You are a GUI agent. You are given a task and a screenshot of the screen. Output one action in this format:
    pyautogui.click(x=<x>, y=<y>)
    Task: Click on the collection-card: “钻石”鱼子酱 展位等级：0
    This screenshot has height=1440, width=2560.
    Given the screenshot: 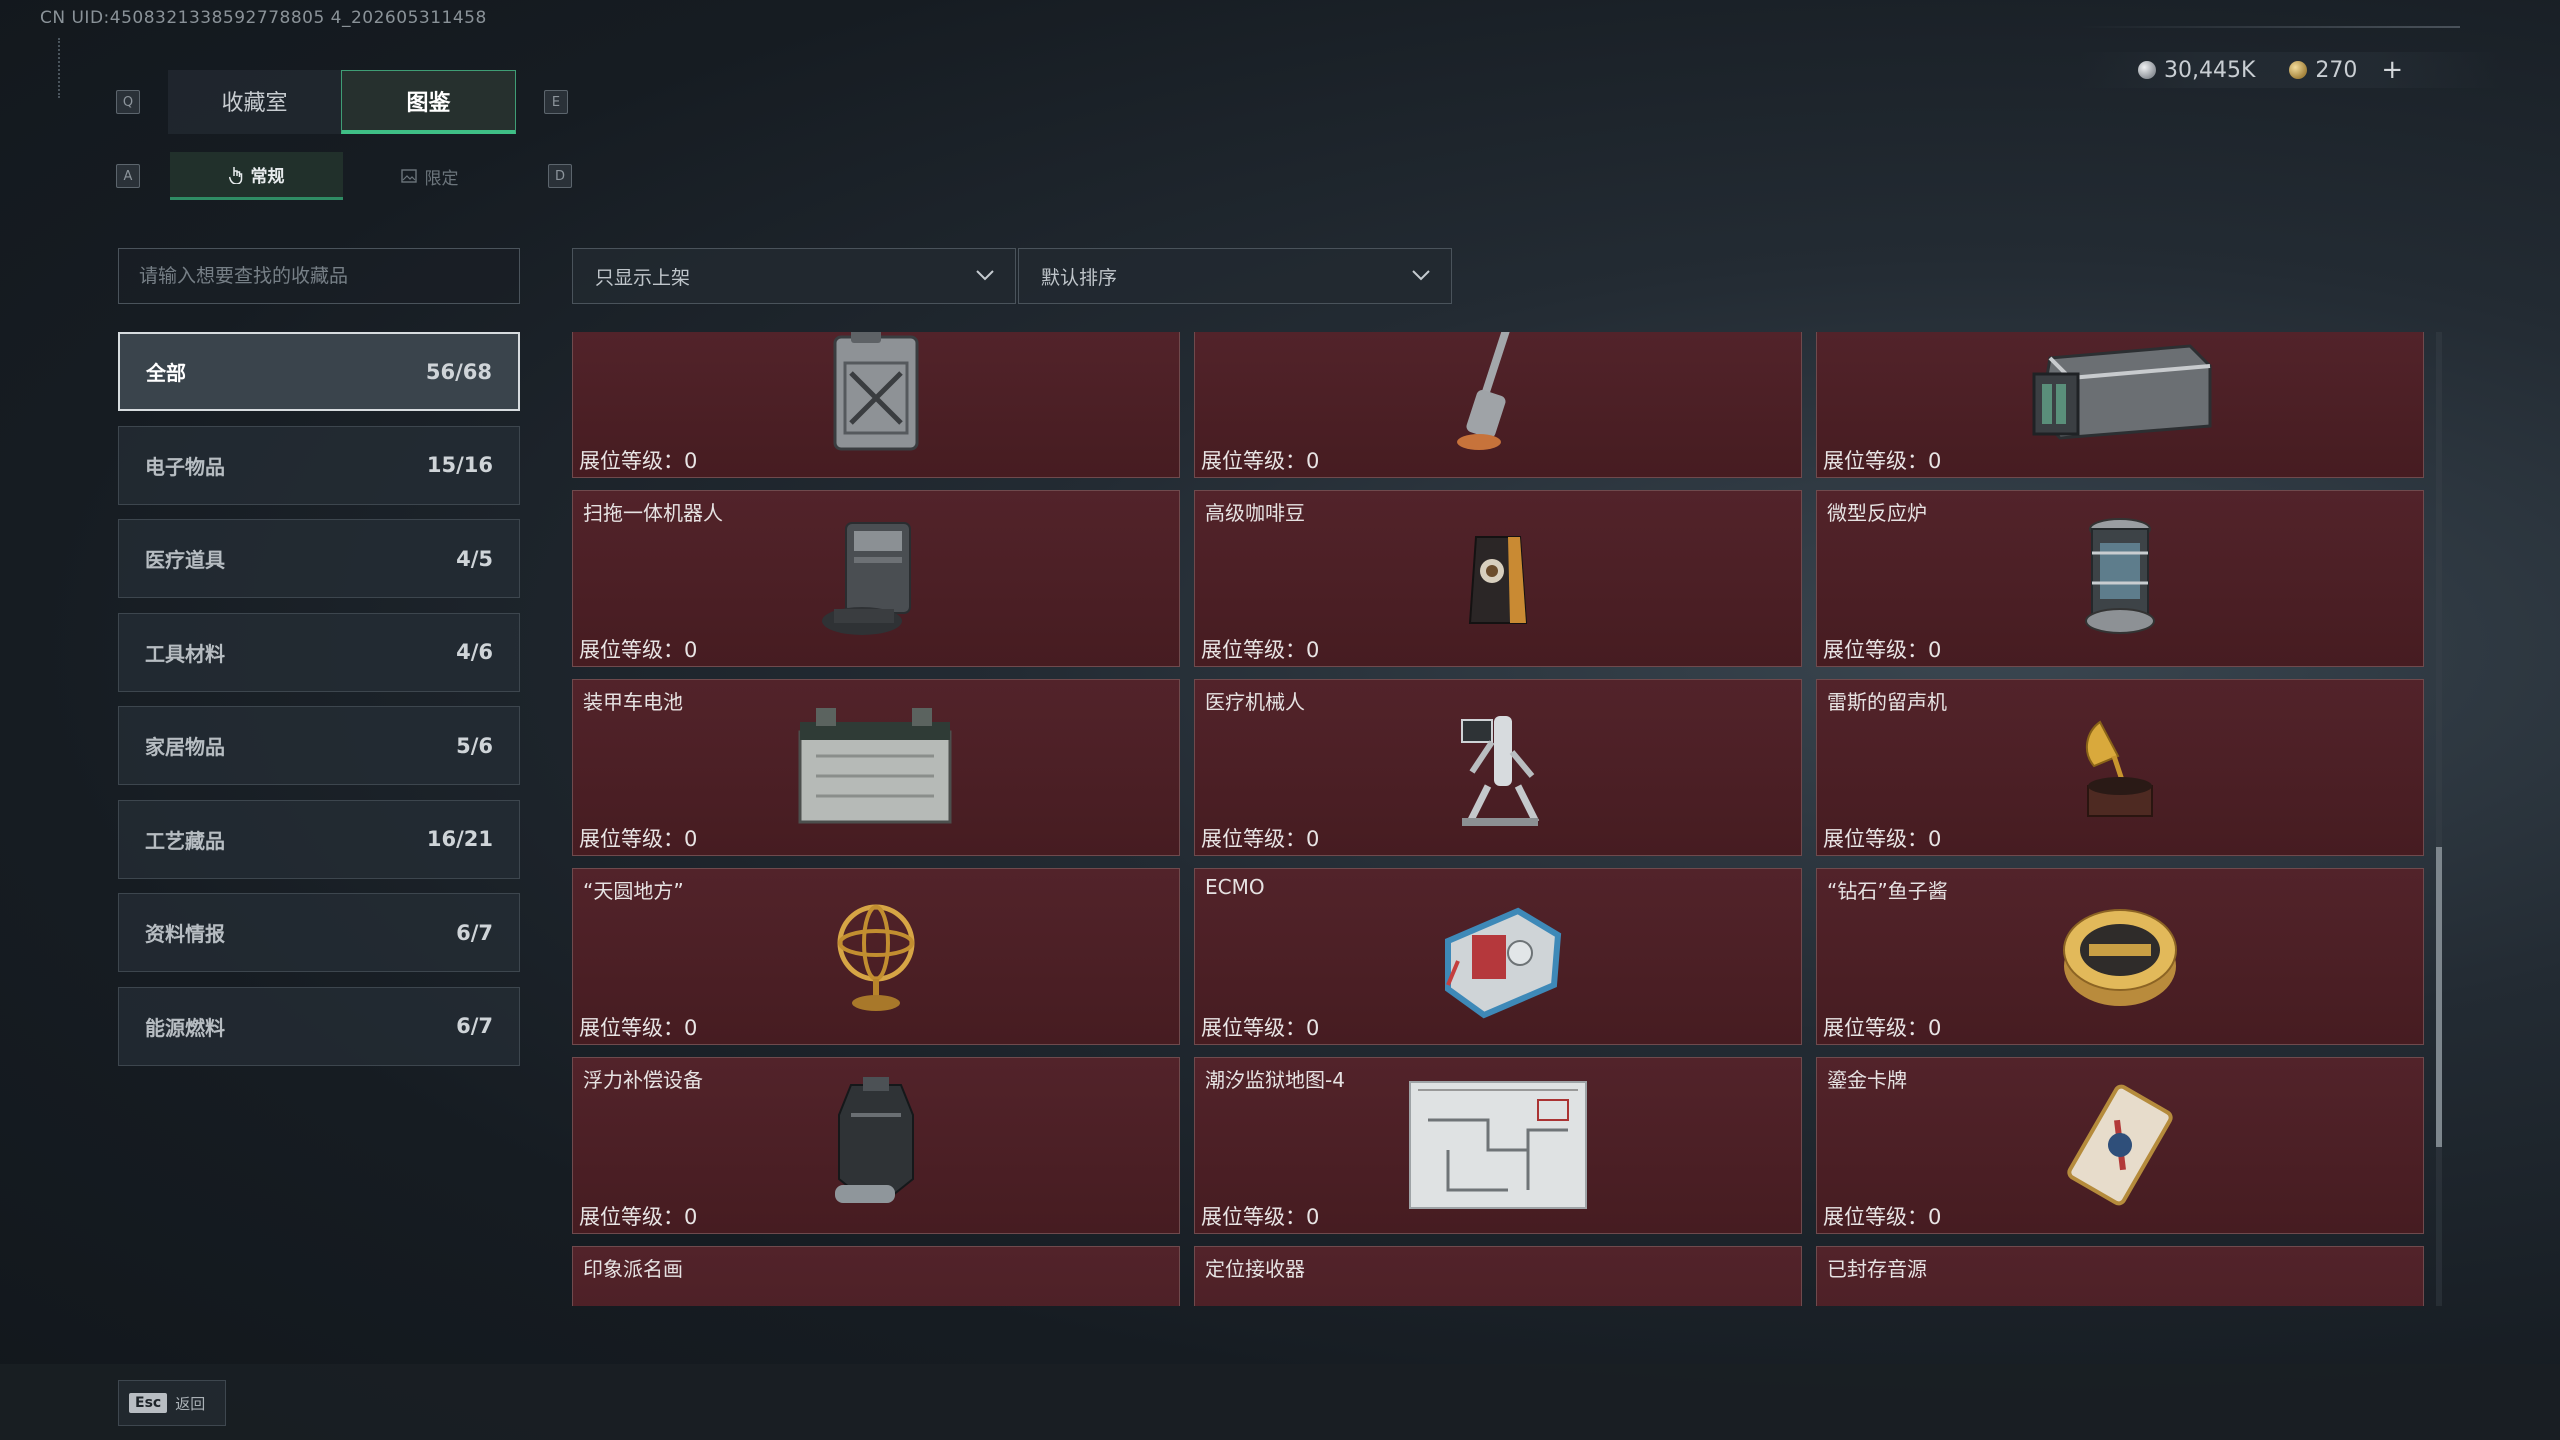 What is the action you would take?
    pyautogui.click(x=2120, y=956)
    